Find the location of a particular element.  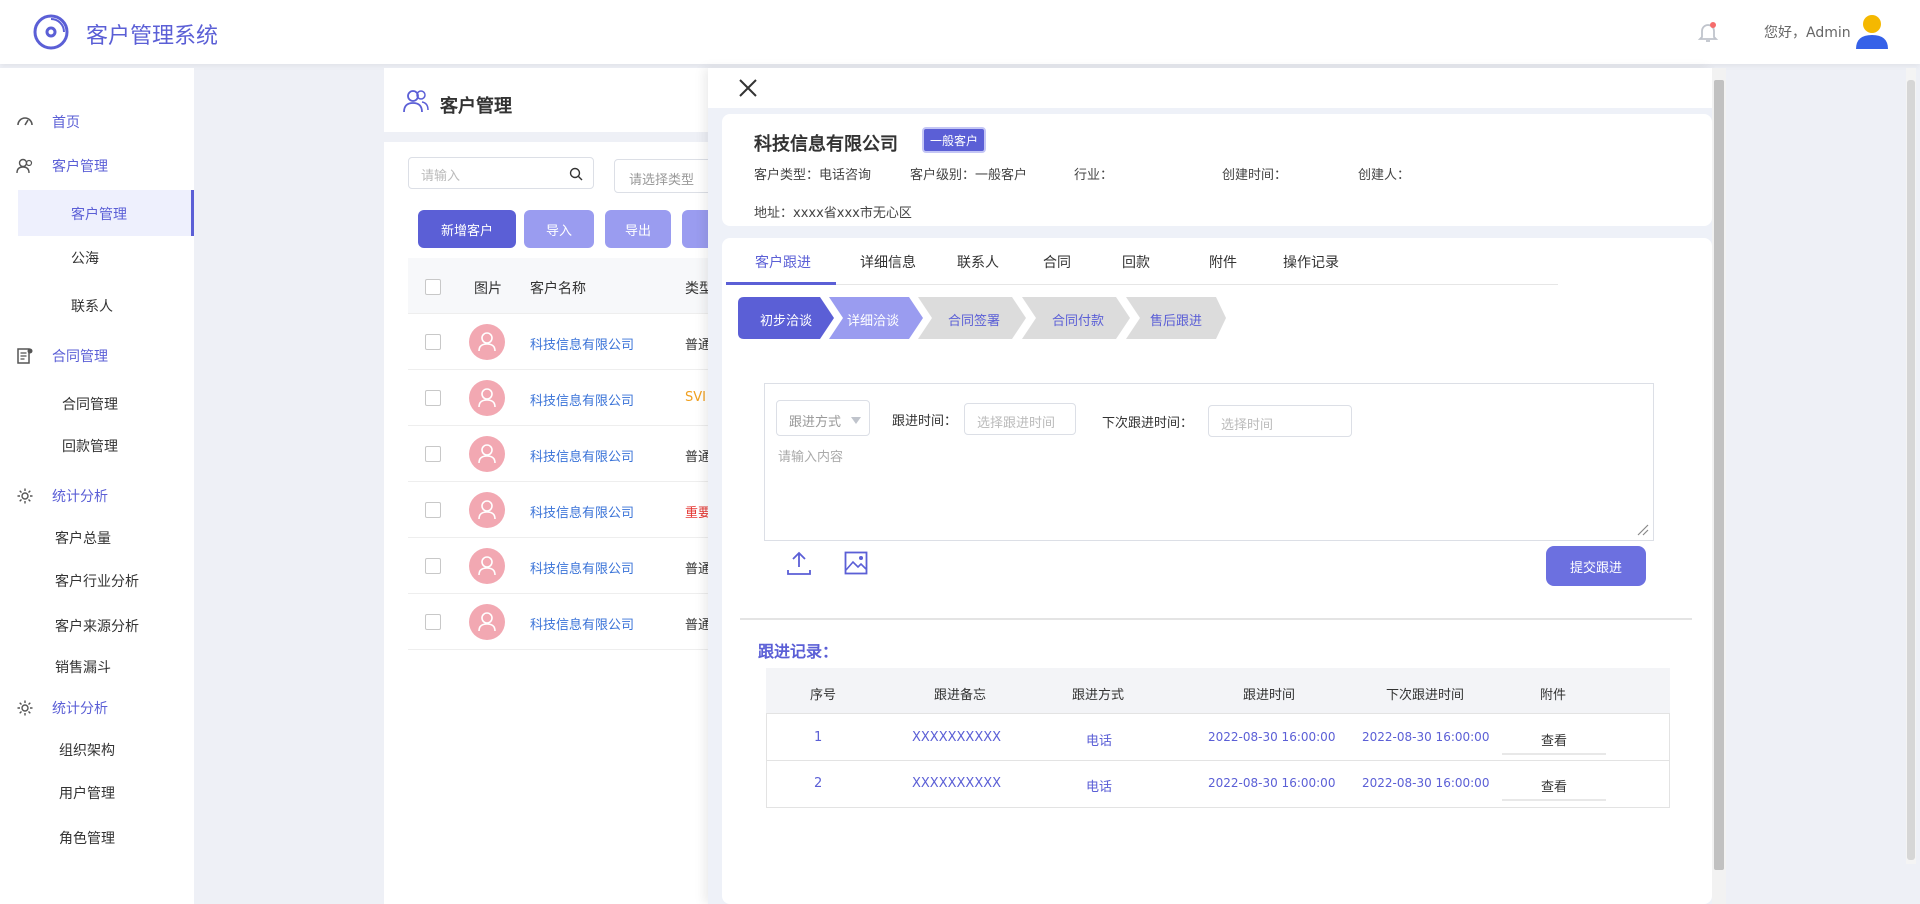

user-greeting: 您好，Admin is located at coordinates (1807, 33).